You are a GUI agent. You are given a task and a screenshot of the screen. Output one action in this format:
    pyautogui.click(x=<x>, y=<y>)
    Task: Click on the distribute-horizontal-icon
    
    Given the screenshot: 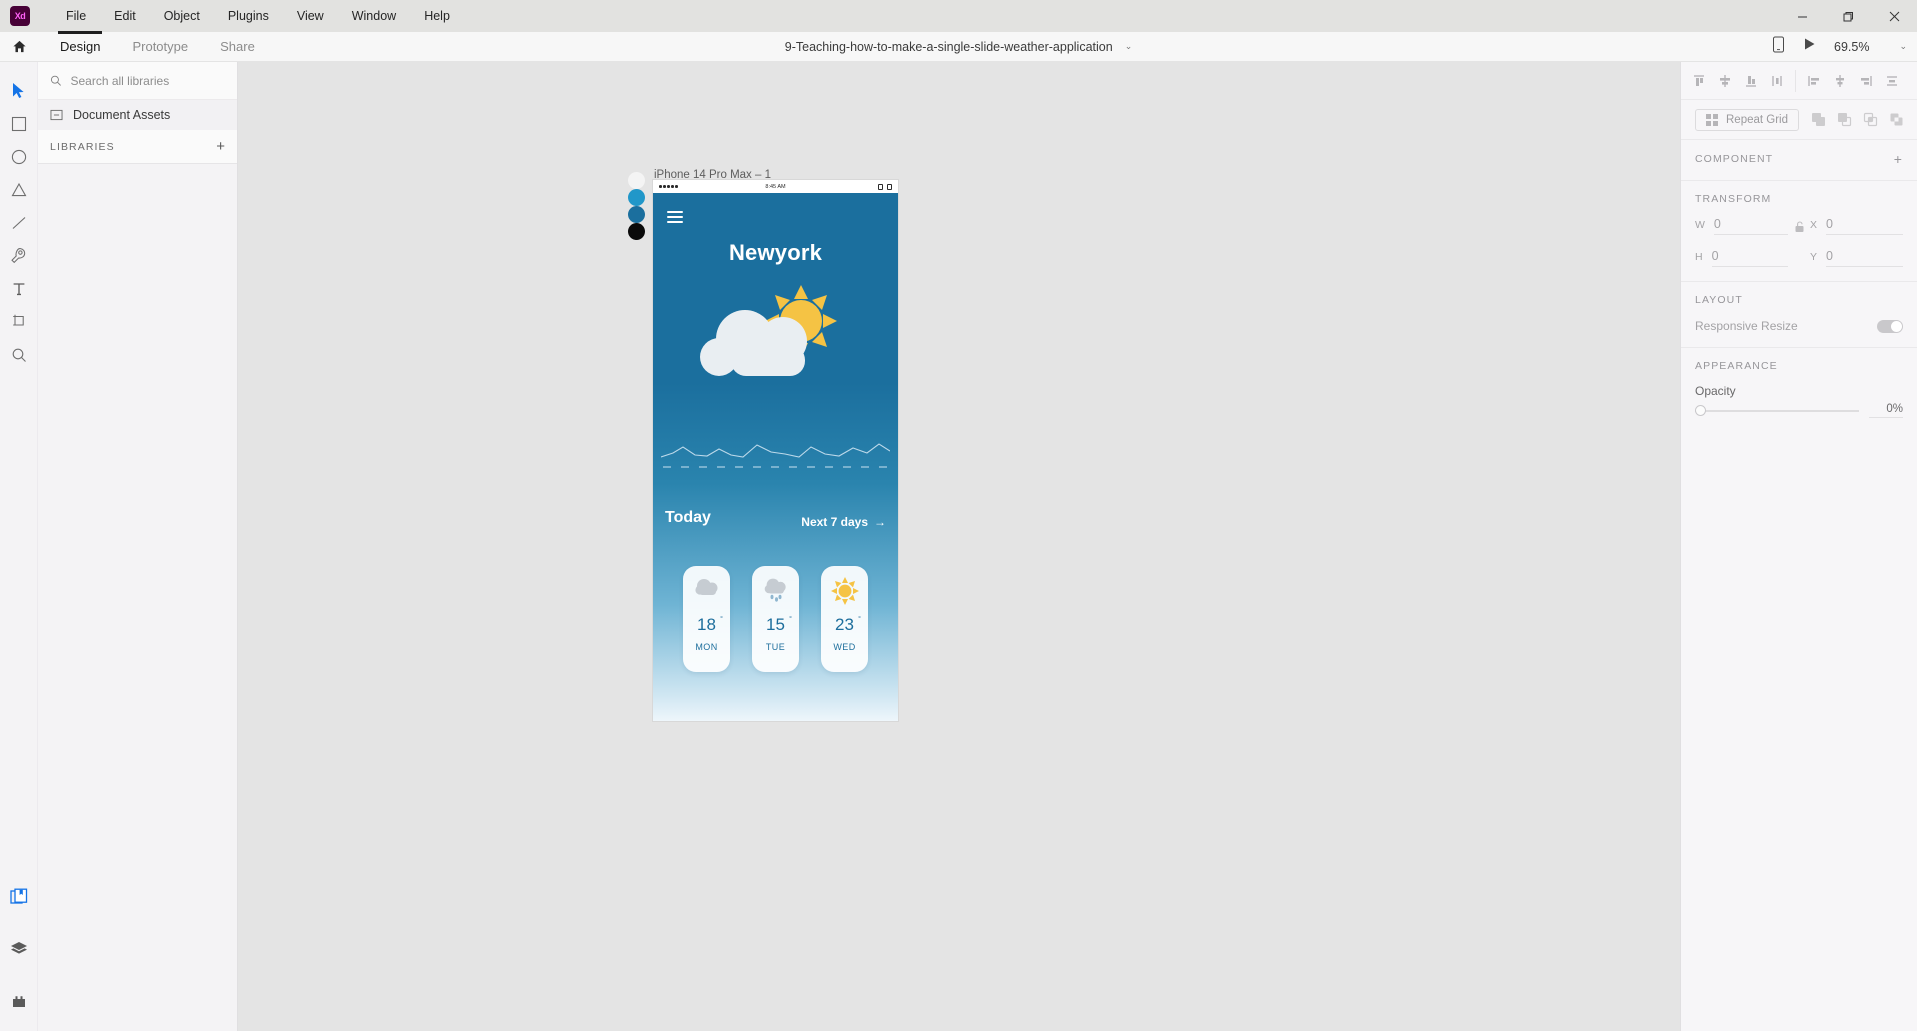 What is the action you would take?
    pyautogui.click(x=1892, y=81)
    